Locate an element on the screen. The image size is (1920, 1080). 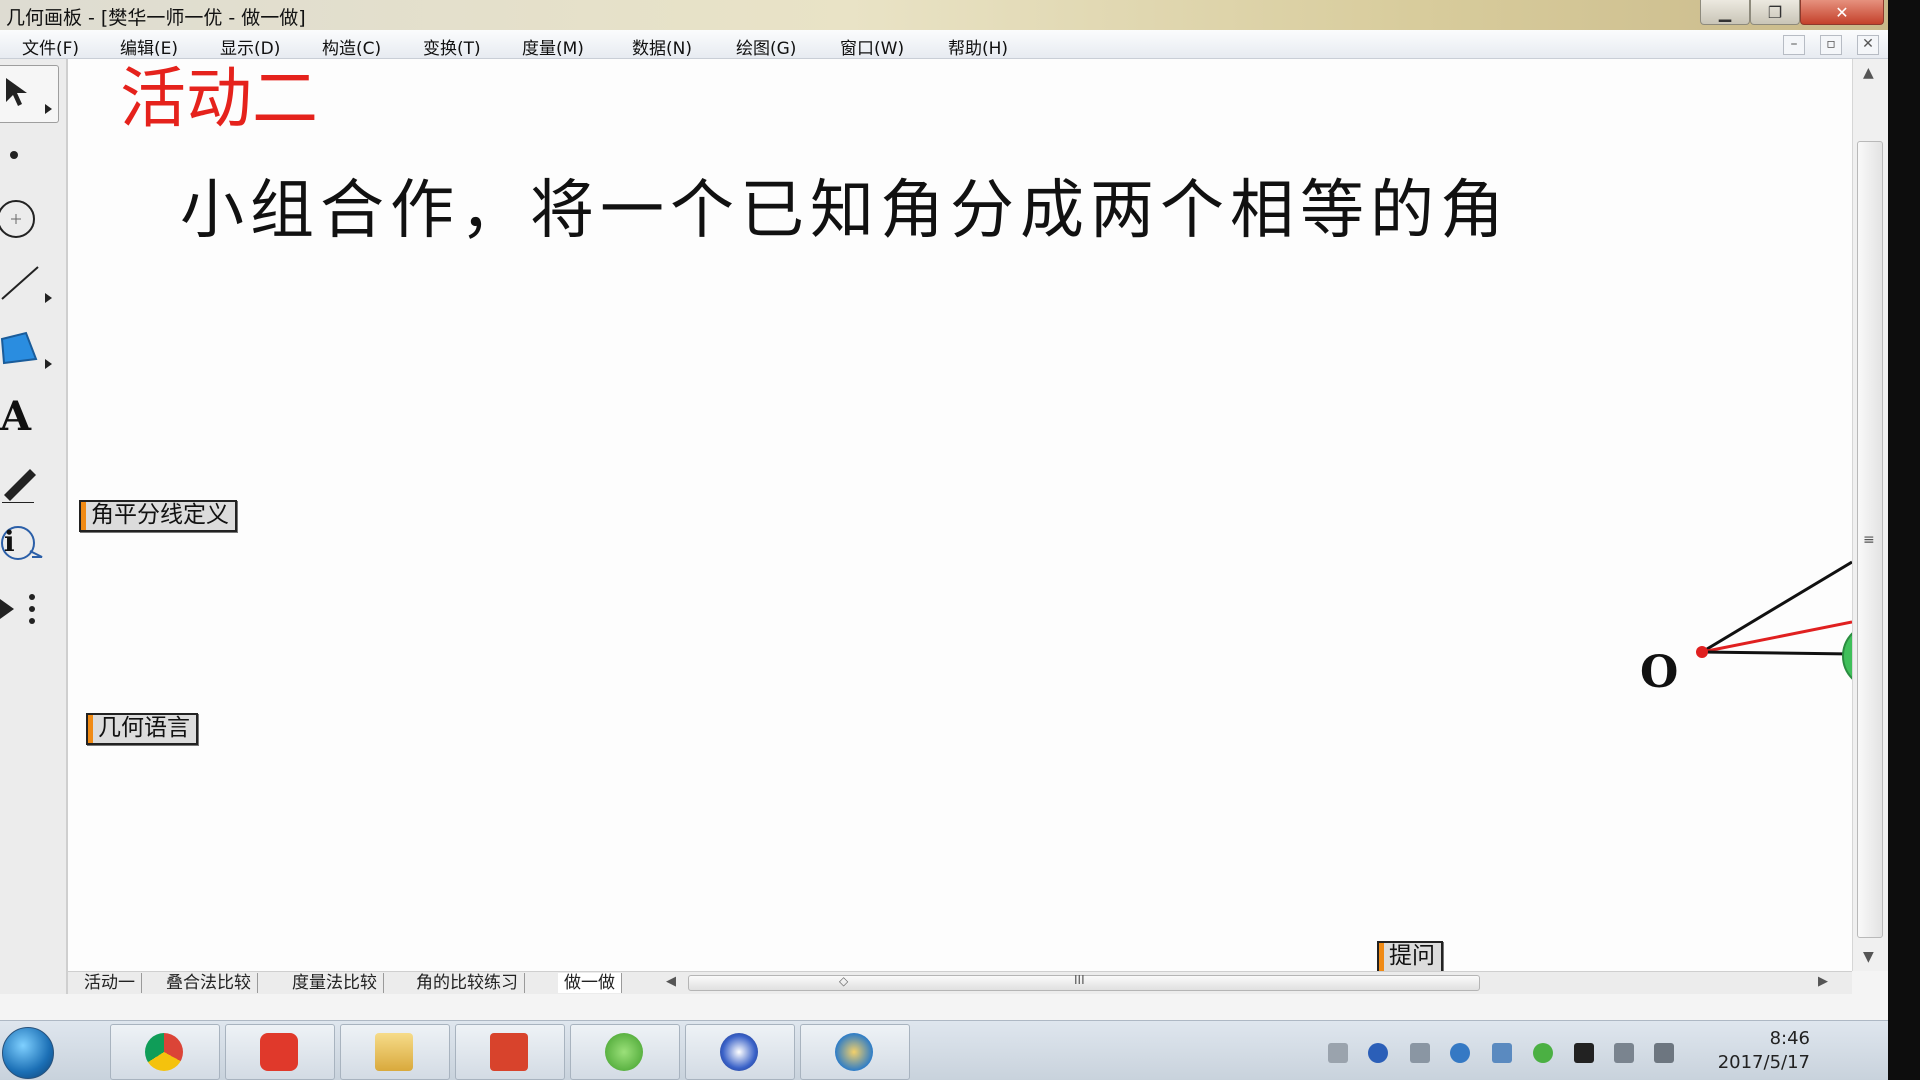
doc-restore-button: ▫ is located at coordinates (1831, 45).